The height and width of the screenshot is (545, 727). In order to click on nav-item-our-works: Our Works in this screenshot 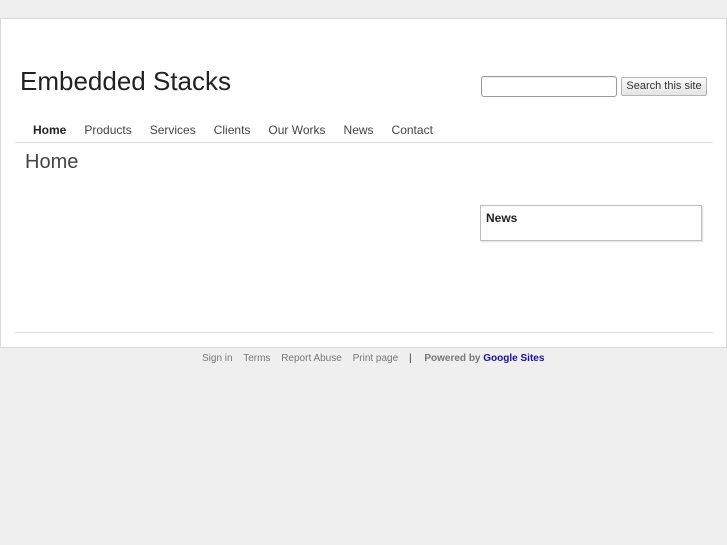, I will do `click(296, 130)`.